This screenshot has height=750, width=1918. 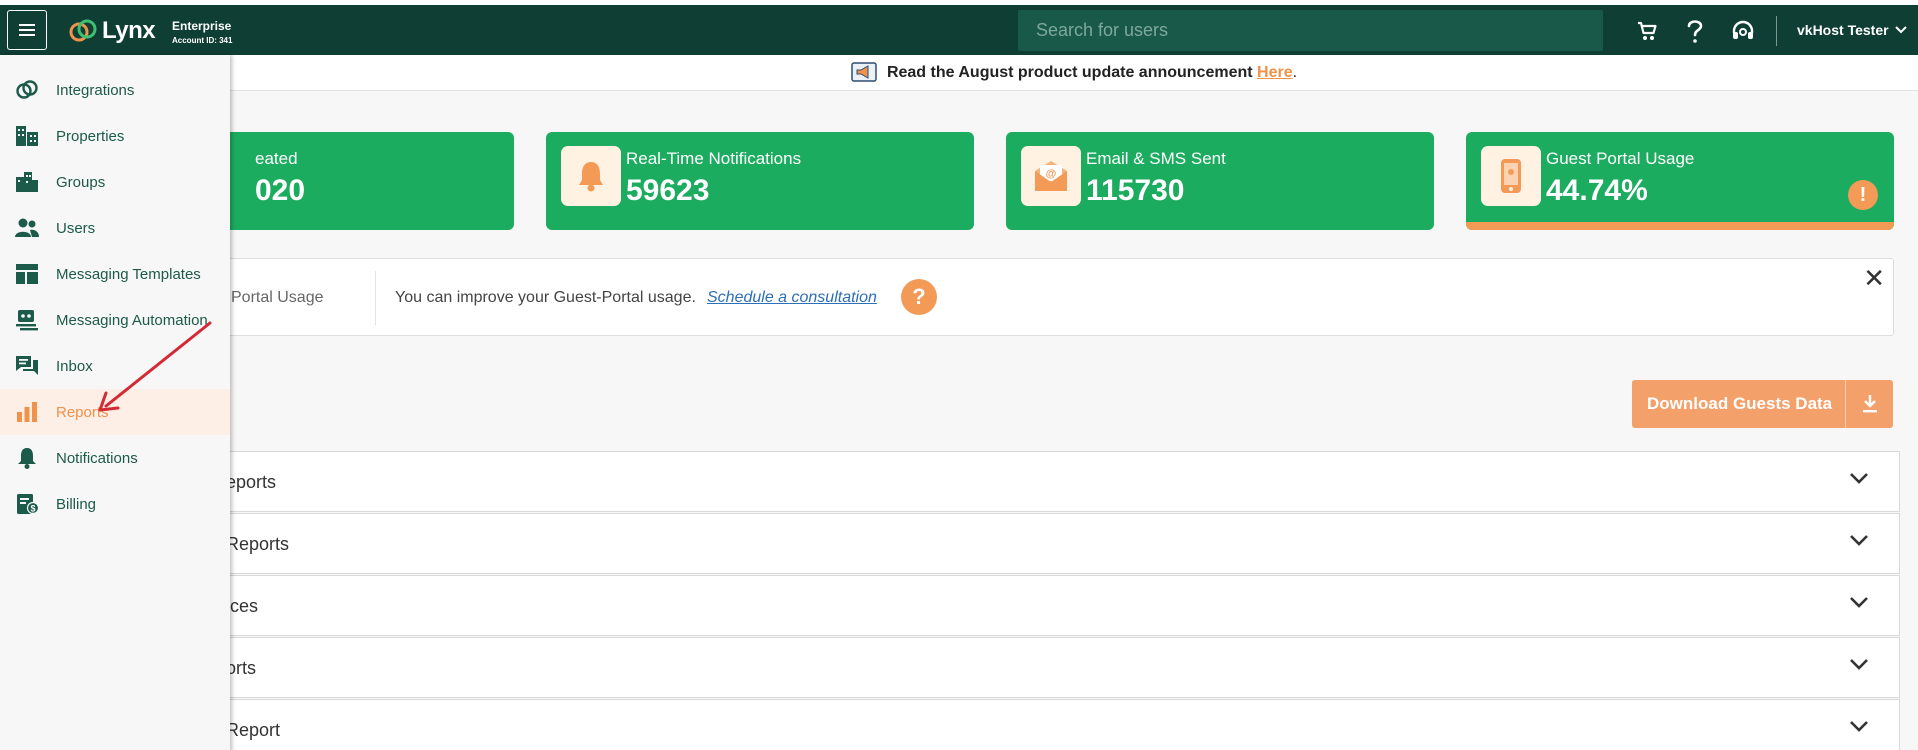 I want to click on section-title: eports, so click(x=251, y=482).